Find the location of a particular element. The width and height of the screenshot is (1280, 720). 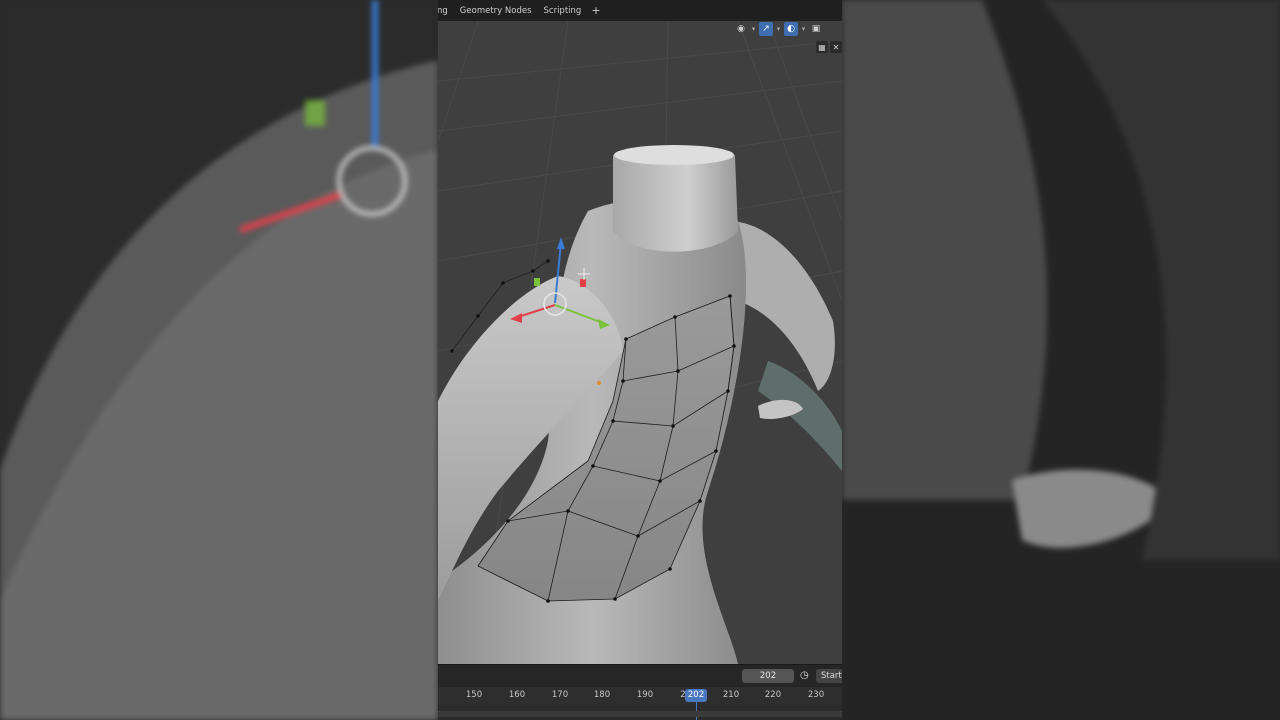

close-icon: ✕ is located at coordinates (836, 47).